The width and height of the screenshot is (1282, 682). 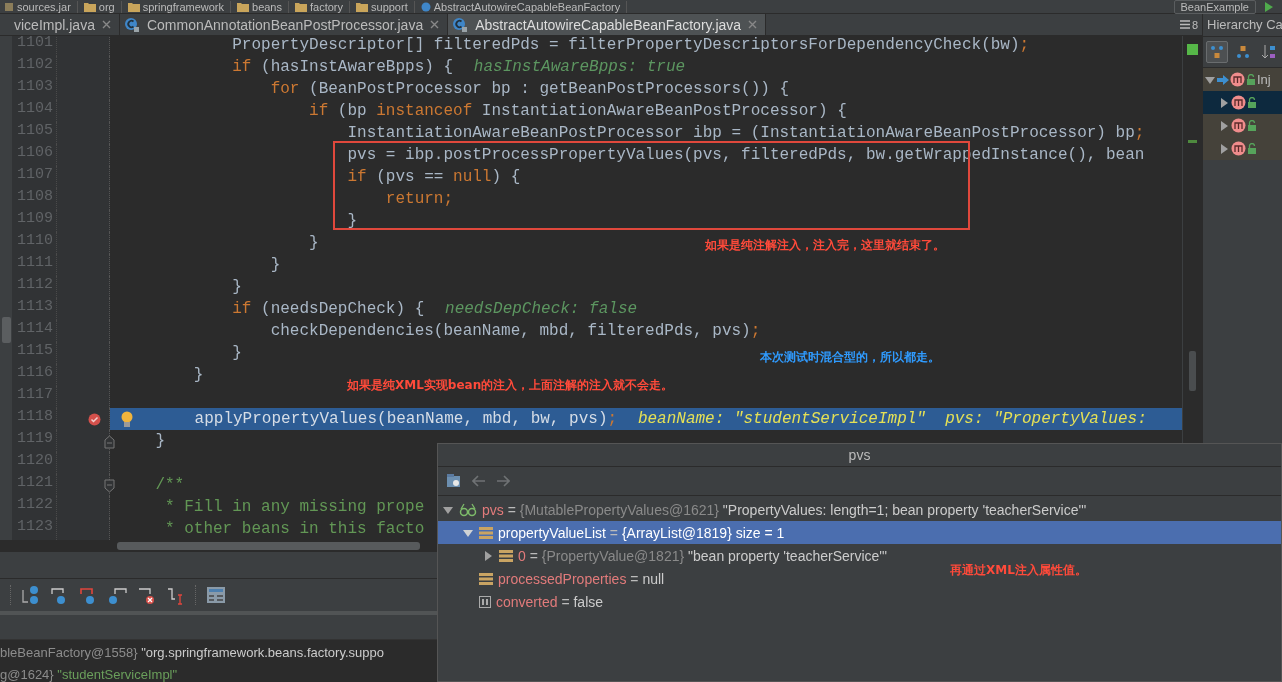 I want to click on tree-row: propertyValueList = {ArrayList@1819} size = 1, so click(x=859, y=532).